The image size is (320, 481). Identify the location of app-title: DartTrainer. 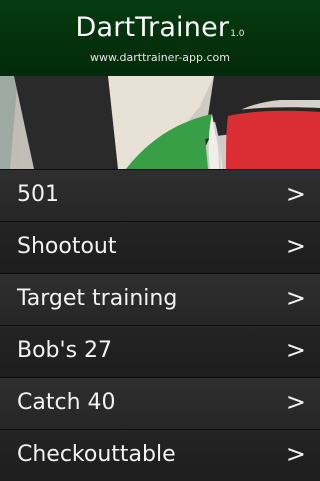
(152, 27).